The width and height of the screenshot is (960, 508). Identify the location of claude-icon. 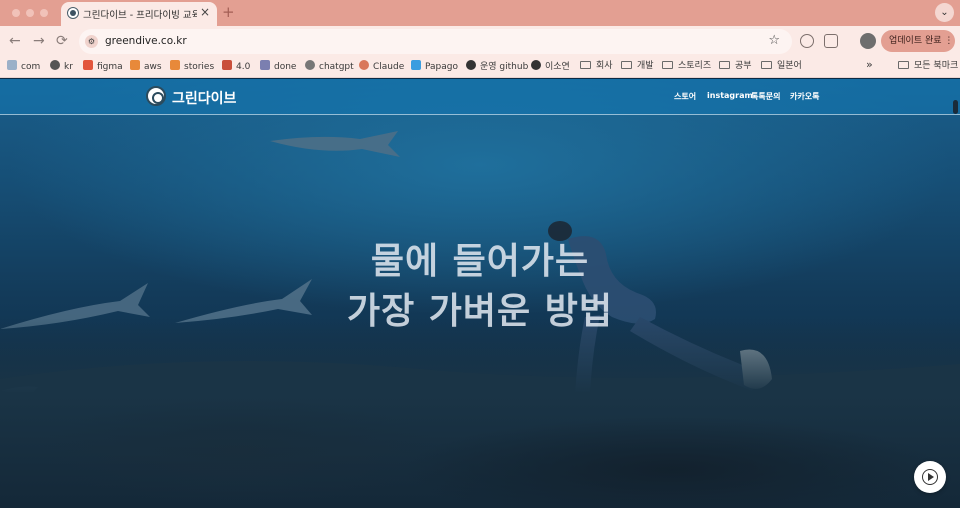
(364, 65).